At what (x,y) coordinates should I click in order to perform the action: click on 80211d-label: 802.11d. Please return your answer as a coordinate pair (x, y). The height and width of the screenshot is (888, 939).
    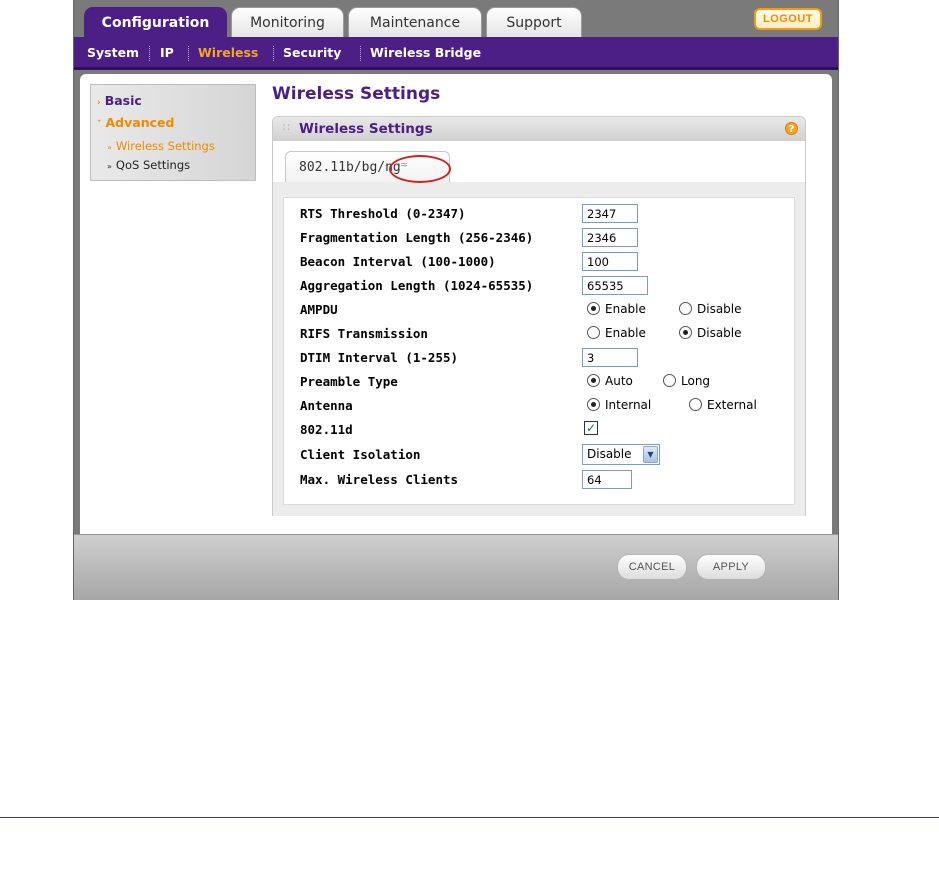
    Looking at the image, I should click on (326, 429).